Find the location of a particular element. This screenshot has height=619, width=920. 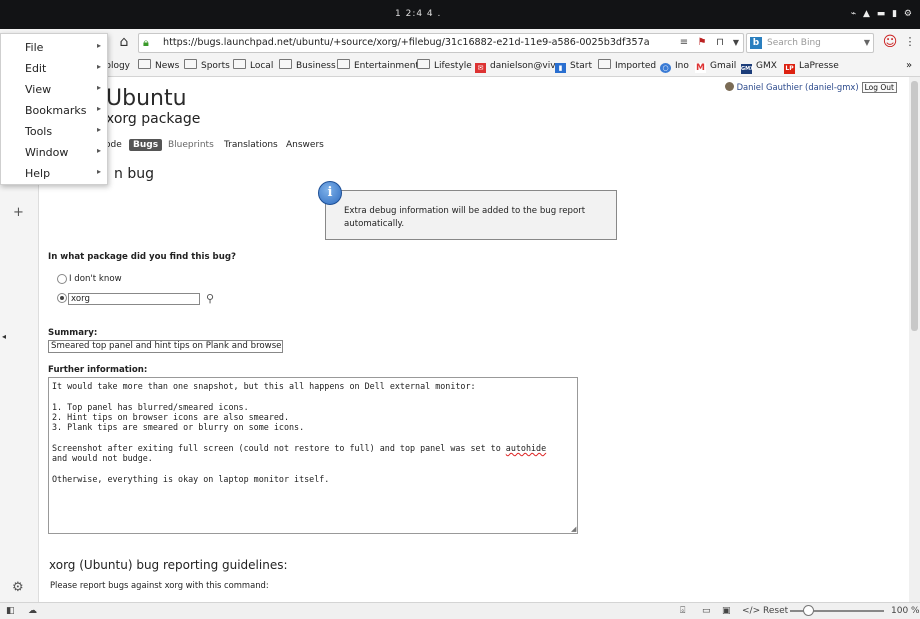

gear-icon: ⚙ is located at coordinates (18, 587).